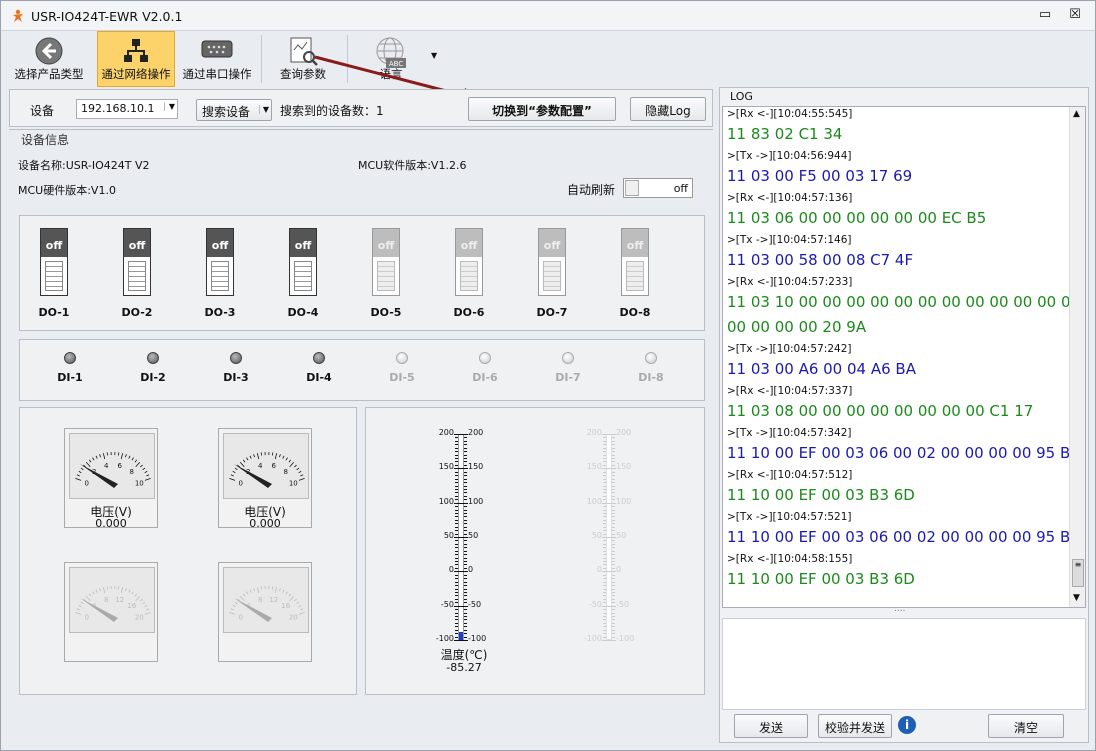 The width and height of the screenshot is (1096, 751). What do you see at coordinates (552, 243) in the screenshot?
I see `do-switch-state: off` at bounding box center [552, 243].